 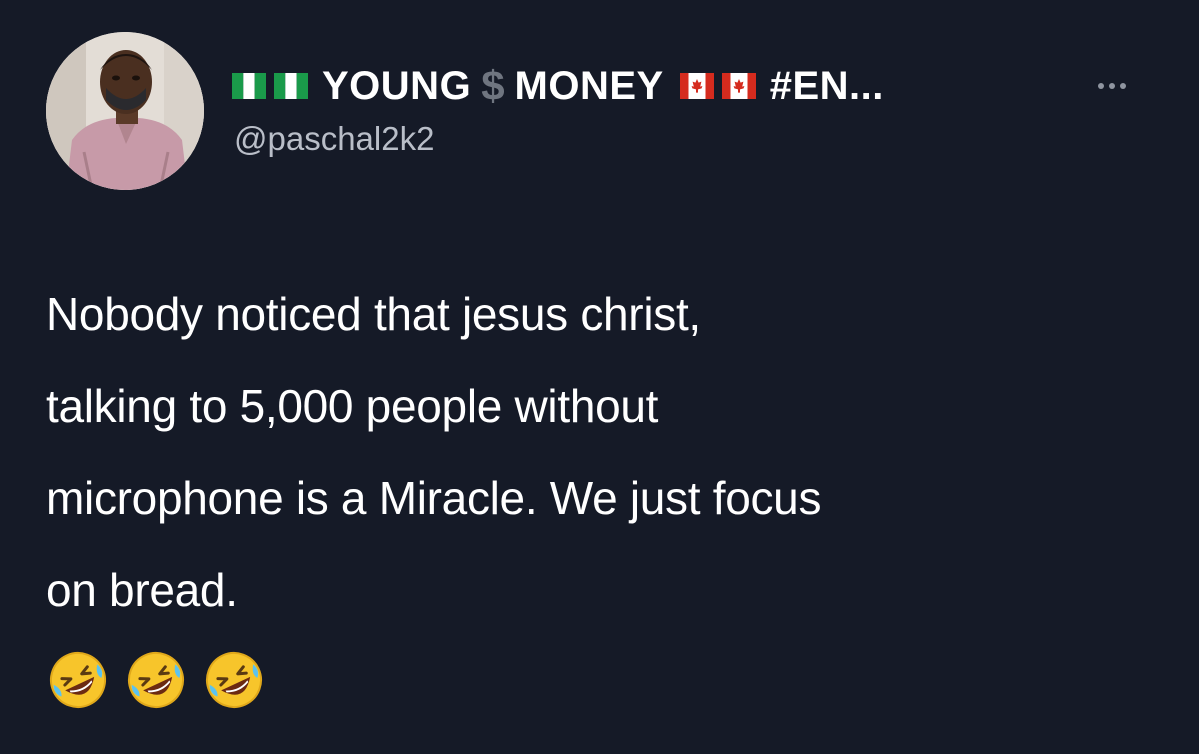 What do you see at coordinates (373, 314) in the screenshot?
I see `tweet-text-line: Nobody noticed that jesus christ,` at bounding box center [373, 314].